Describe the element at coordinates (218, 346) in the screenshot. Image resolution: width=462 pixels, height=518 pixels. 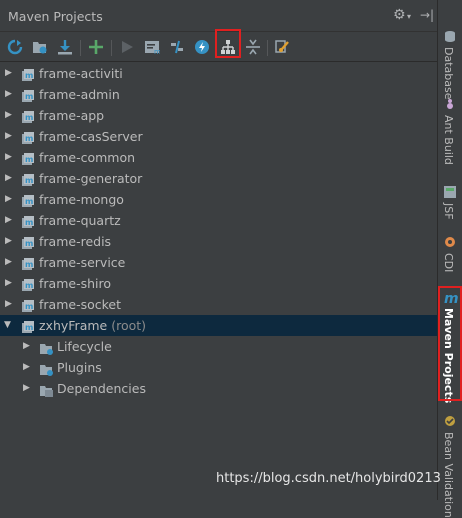
I see `tree-row-lifecycle: ▶ Lifecycle` at that location.